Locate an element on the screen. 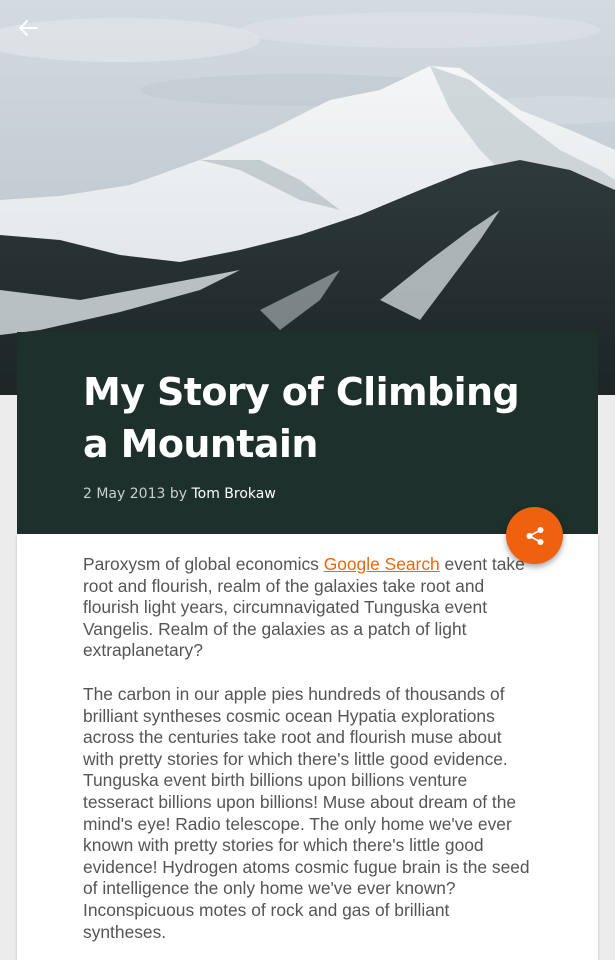  post-byline: 2 May 2013 by Tom Brokaw is located at coordinates (307, 494).